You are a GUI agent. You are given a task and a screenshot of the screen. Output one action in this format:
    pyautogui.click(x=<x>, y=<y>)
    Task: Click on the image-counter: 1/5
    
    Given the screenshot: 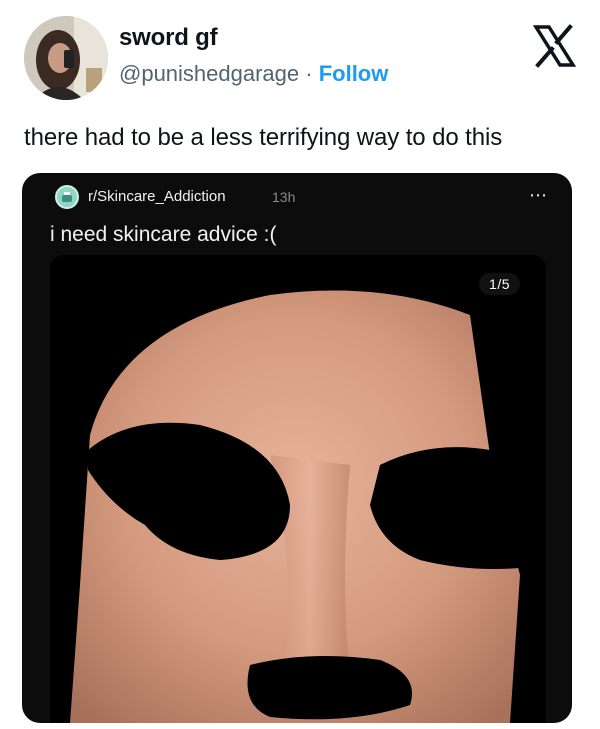 What is the action you would take?
    pyautogui.click(x=499, y=284)
    